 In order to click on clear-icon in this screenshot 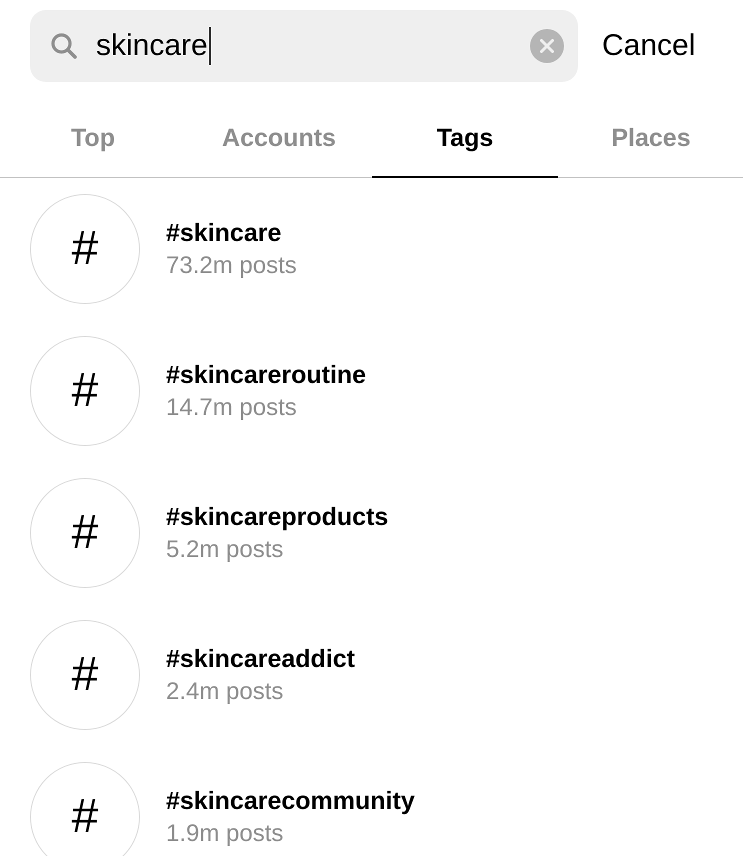, I will do `click(547, 46)`.